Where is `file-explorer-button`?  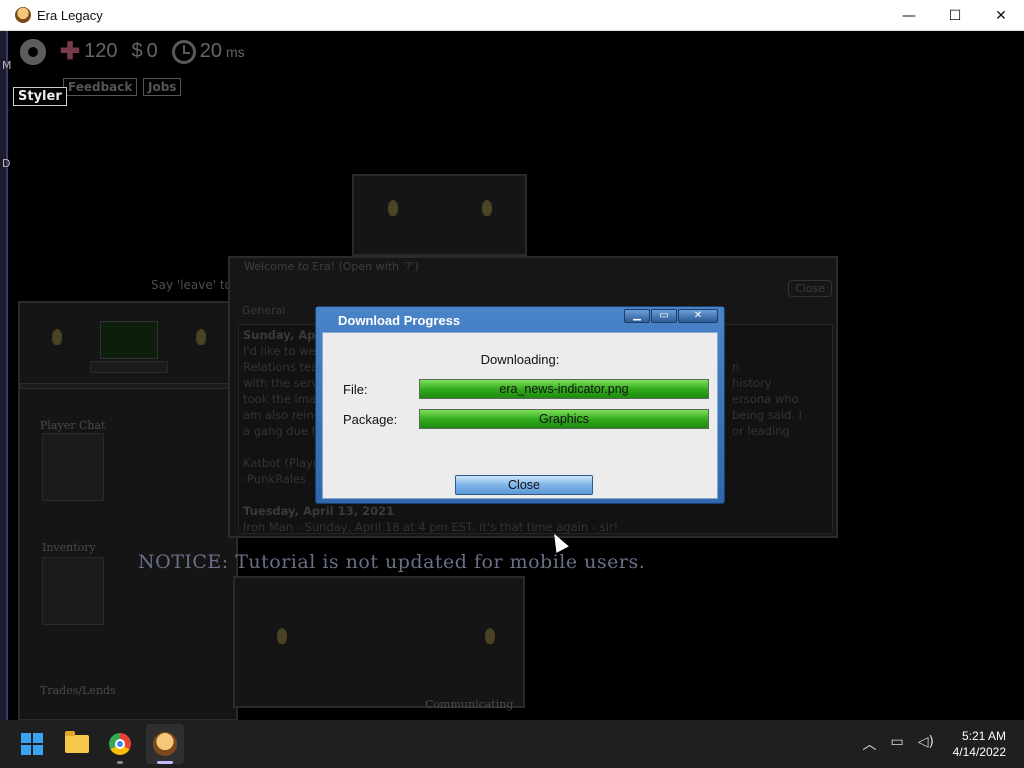 file-explorer-button is located at coordinates (77, 744).